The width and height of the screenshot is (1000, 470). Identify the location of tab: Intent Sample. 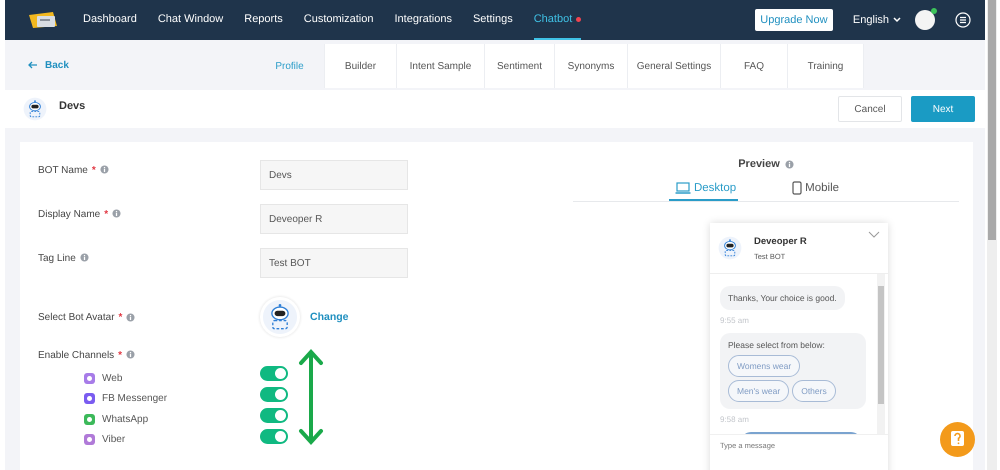
(441, 66).